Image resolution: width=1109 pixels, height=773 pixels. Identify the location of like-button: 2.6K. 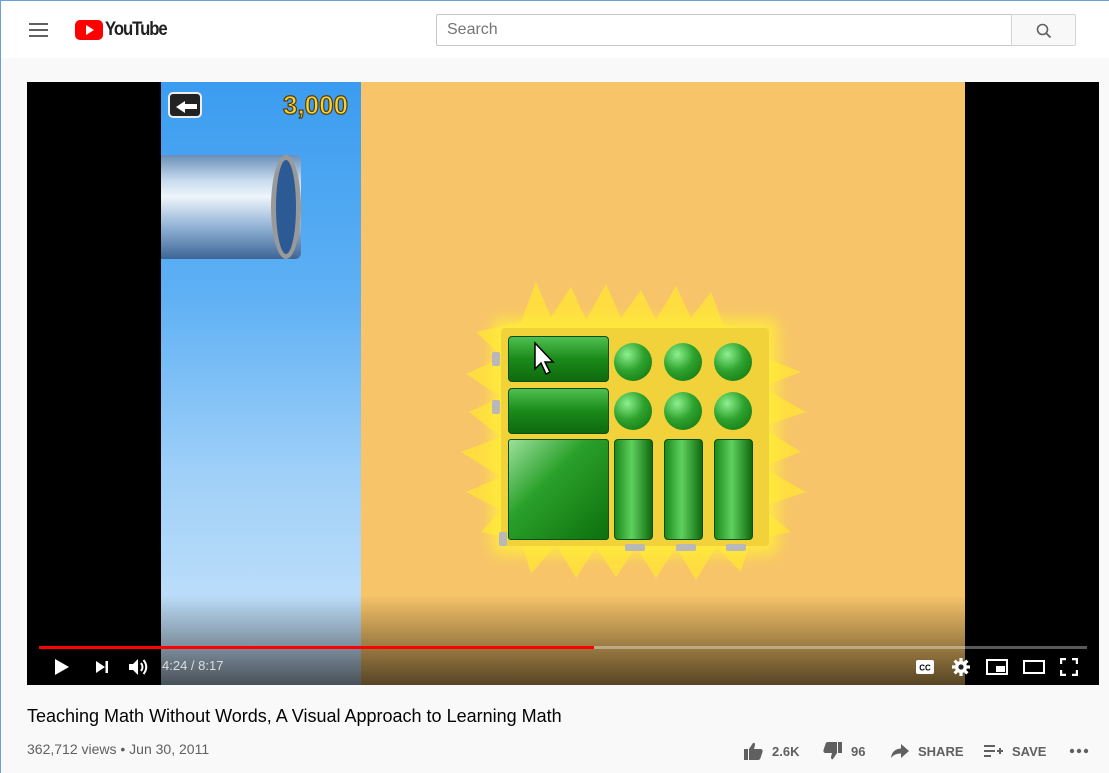
(771, 751).